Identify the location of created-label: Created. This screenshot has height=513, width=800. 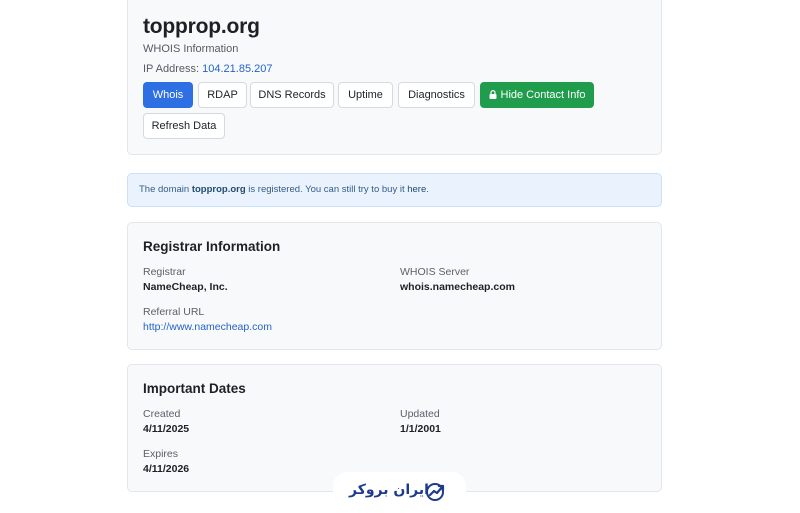
(162, 414).